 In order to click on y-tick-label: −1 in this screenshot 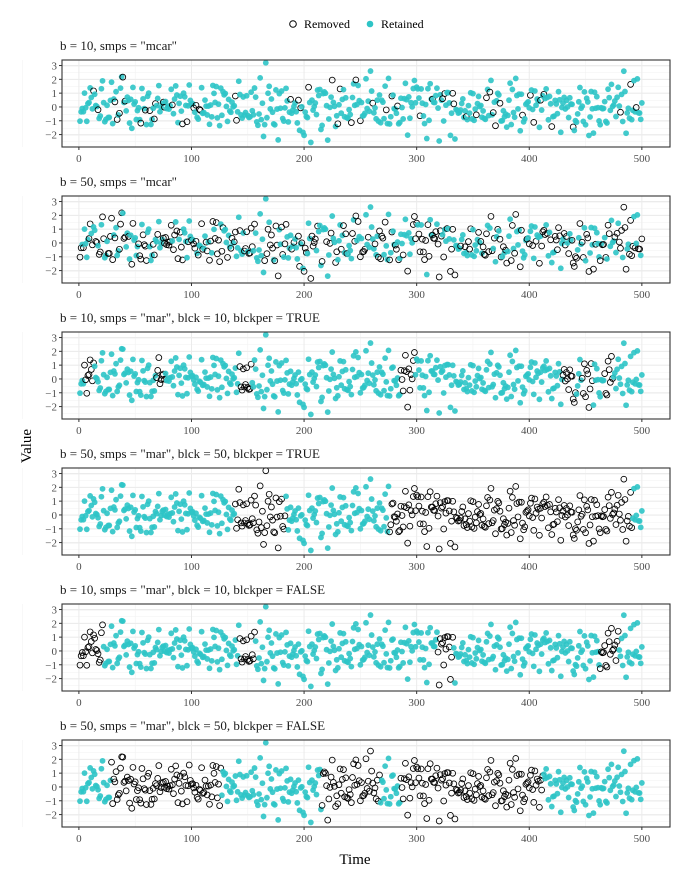, I will do `click(51, 122)`.